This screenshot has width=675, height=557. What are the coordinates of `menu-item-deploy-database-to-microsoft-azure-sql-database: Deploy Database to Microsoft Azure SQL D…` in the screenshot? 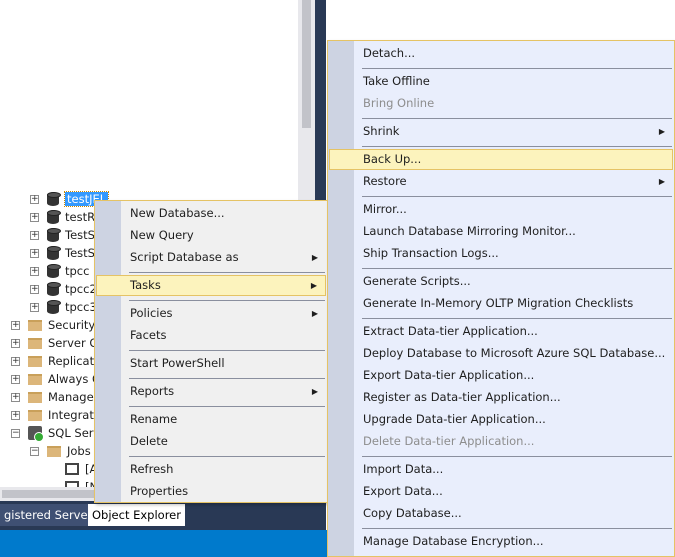 It's located at (501, 353).